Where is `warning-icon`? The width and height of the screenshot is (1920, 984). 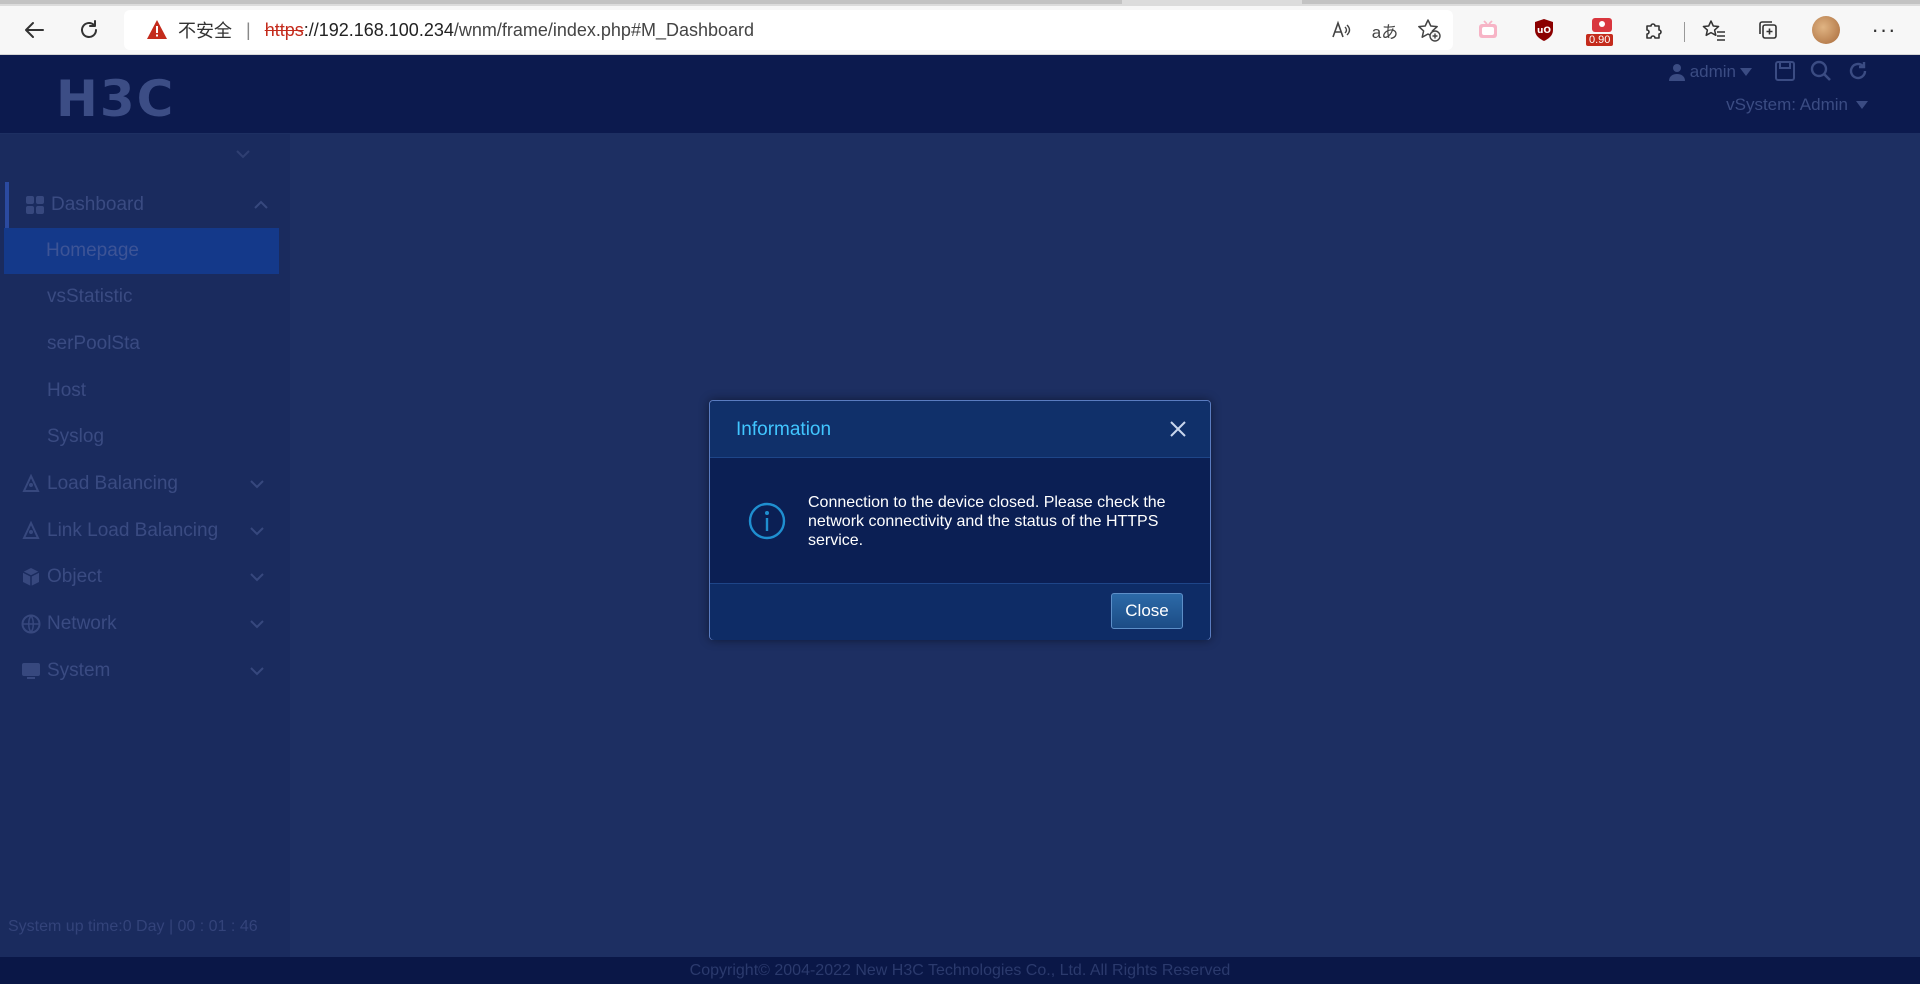
warning-icon is located at coordinates (157, 30).